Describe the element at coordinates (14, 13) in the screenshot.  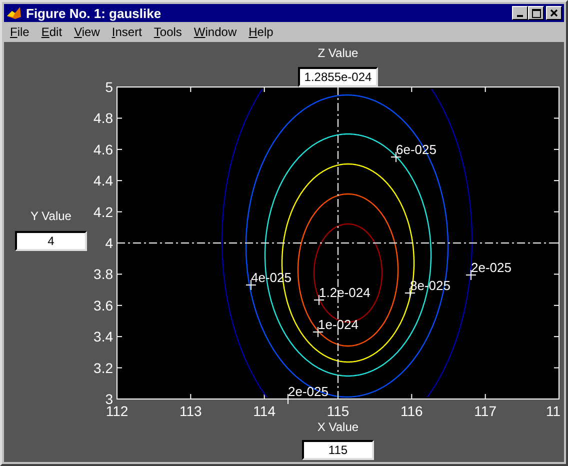
I see `app-logo-icon` at that location.